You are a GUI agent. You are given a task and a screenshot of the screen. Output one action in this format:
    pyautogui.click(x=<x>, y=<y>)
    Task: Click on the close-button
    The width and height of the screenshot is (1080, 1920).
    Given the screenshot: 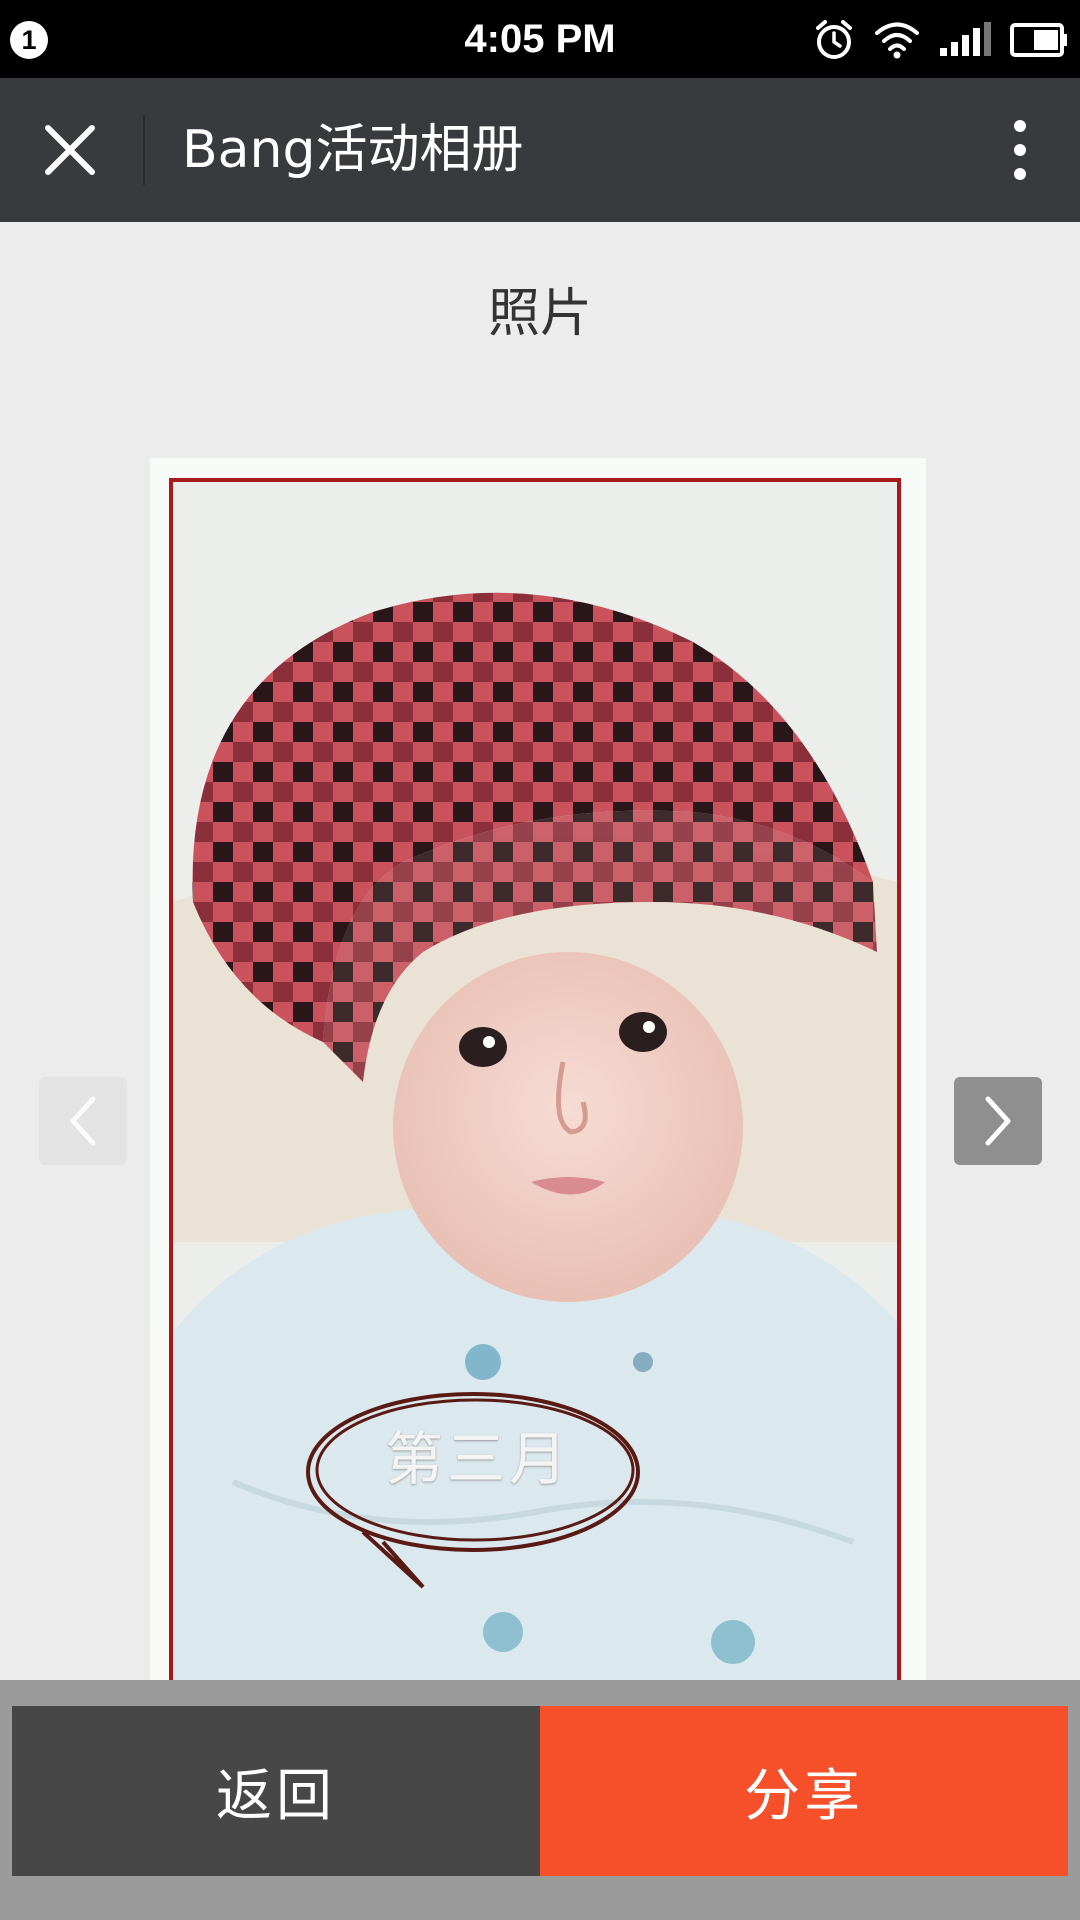 What is the action you would take?
    pyautogui.click(x=70, y=150)
    